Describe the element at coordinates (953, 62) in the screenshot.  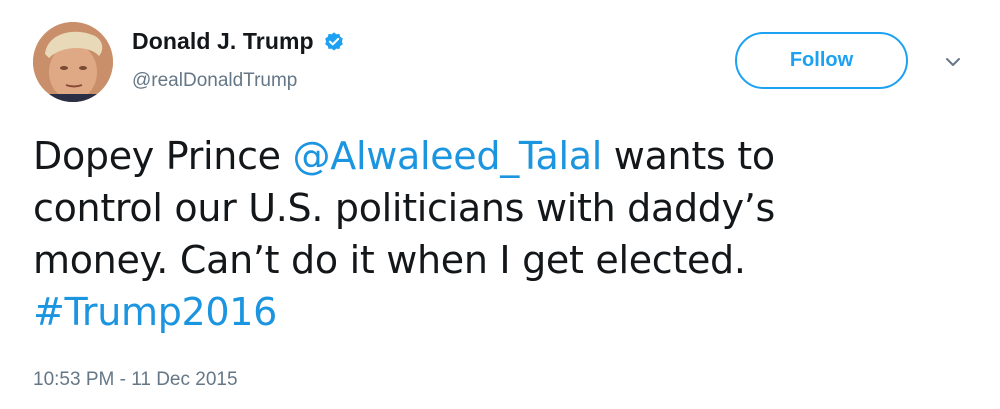
I see `chevron-down-icon` at that location.